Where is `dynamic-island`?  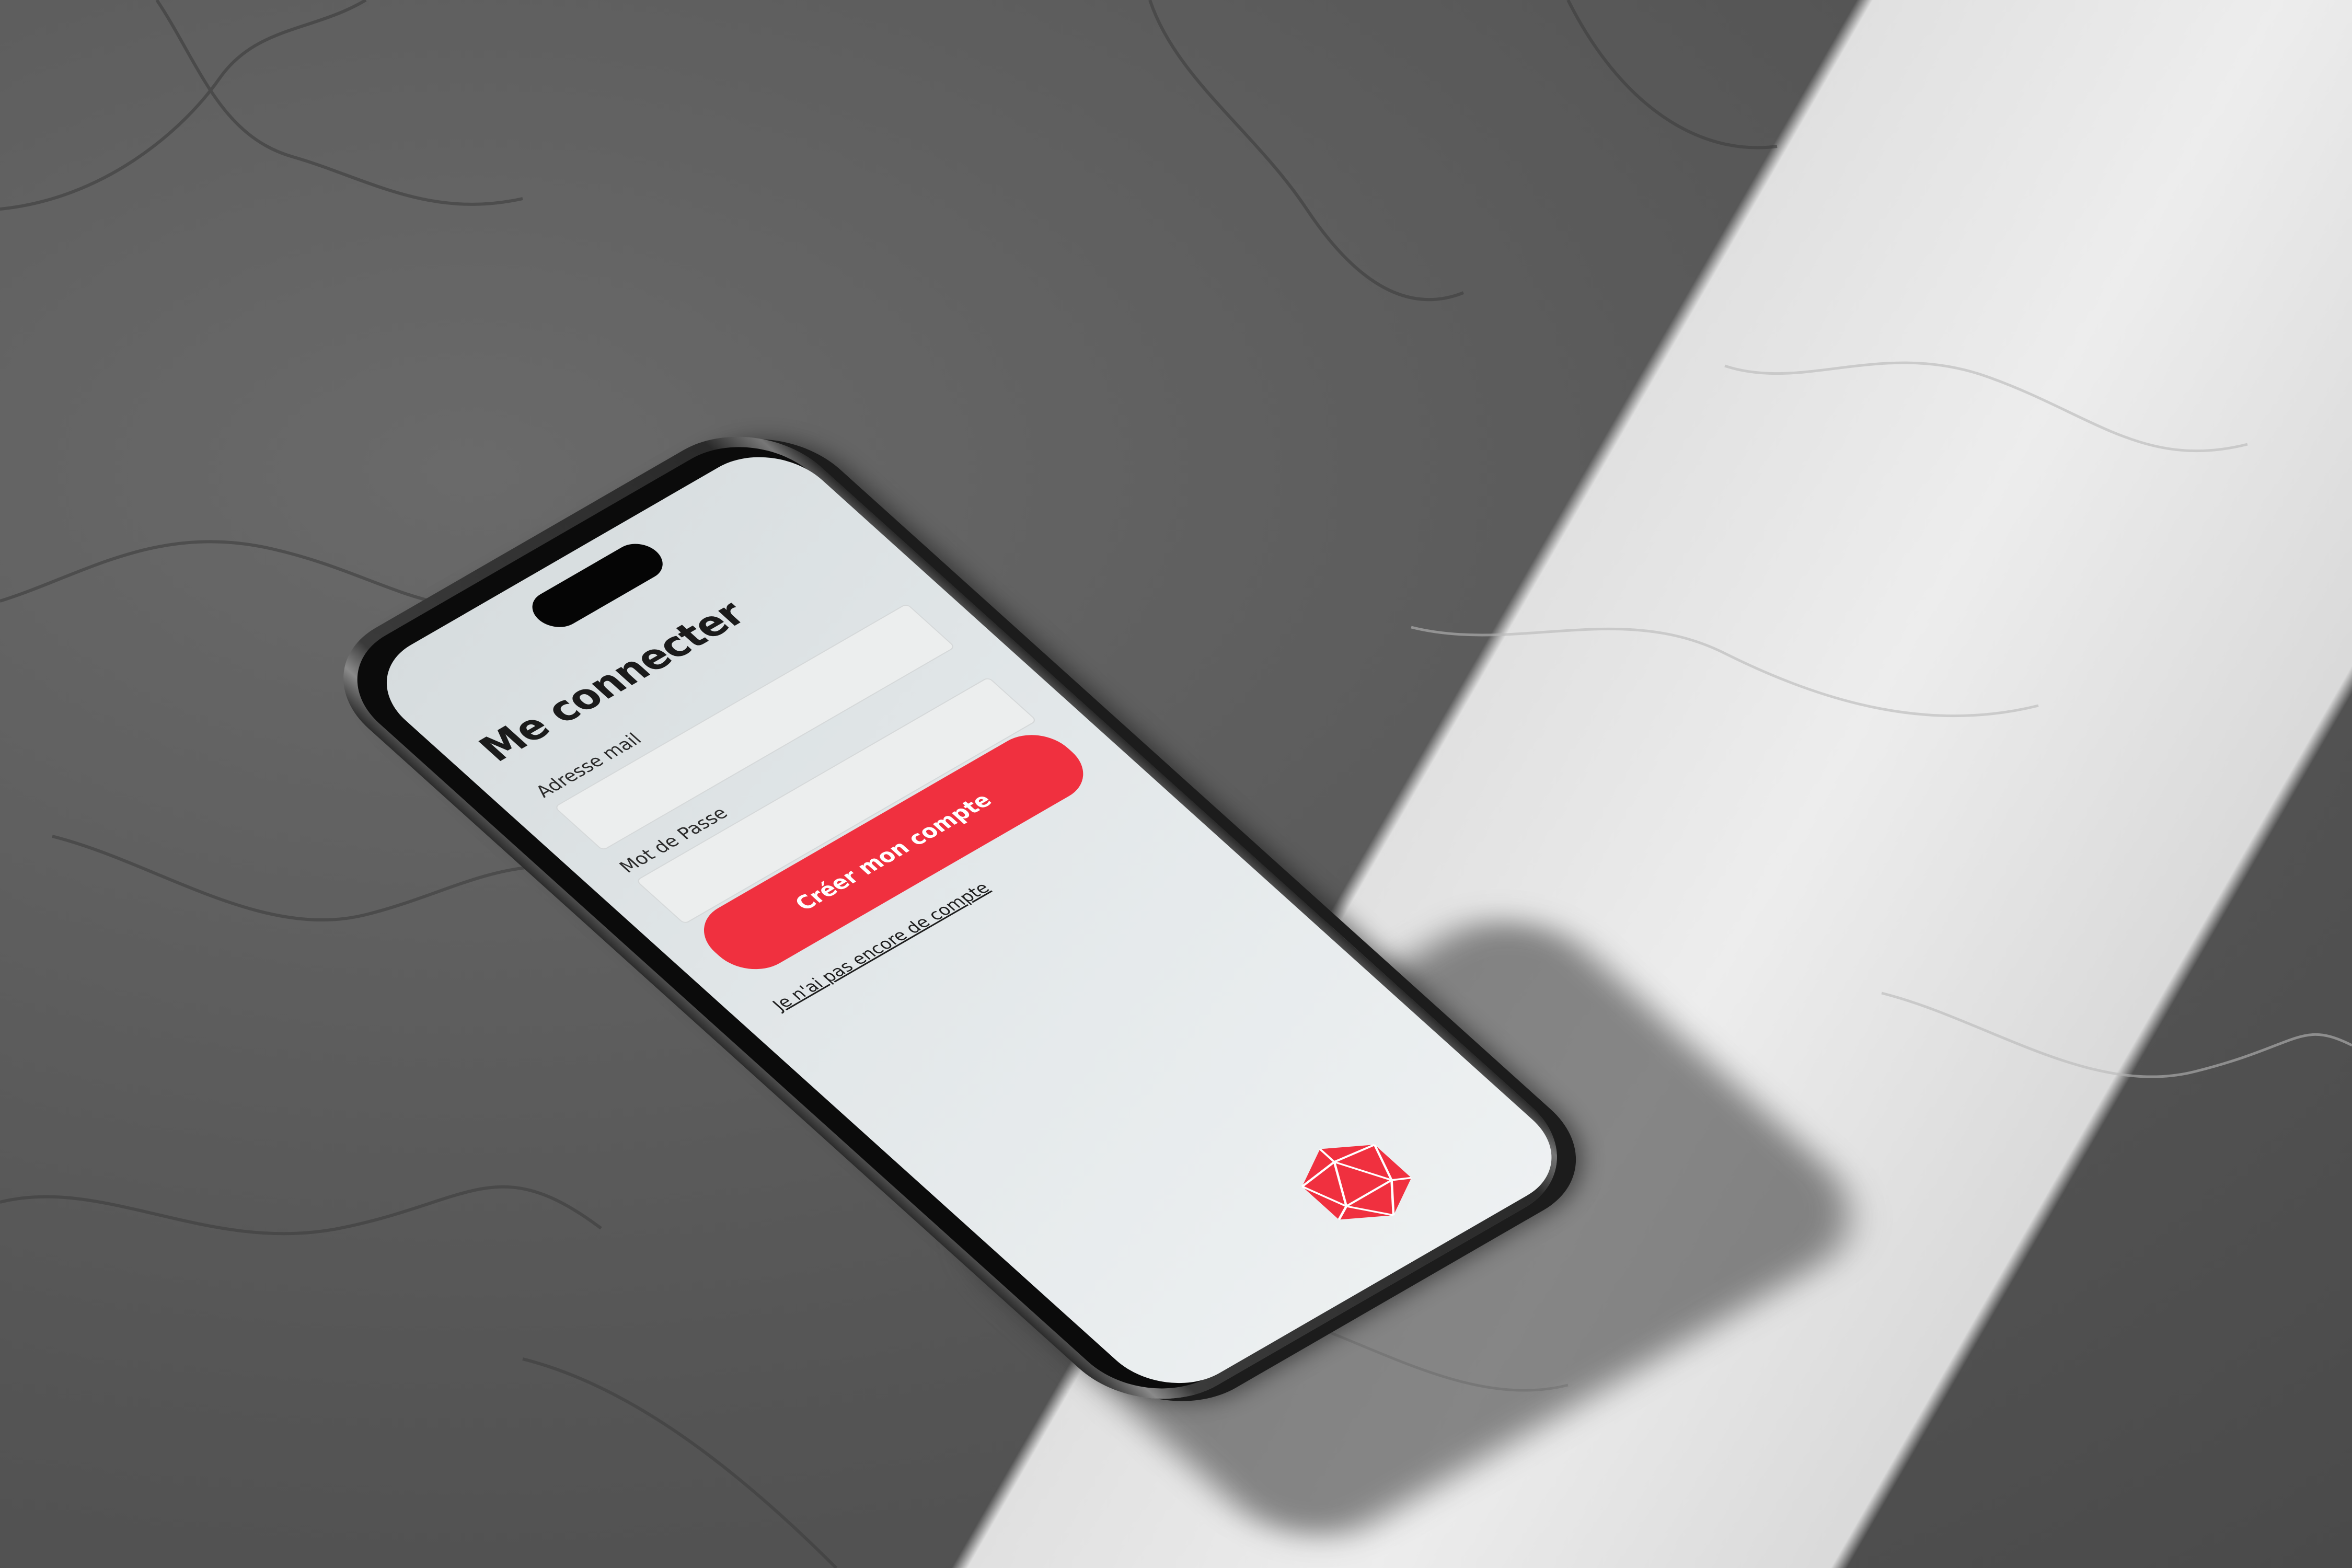 dynamic-island is located at coordinates (597, 586).